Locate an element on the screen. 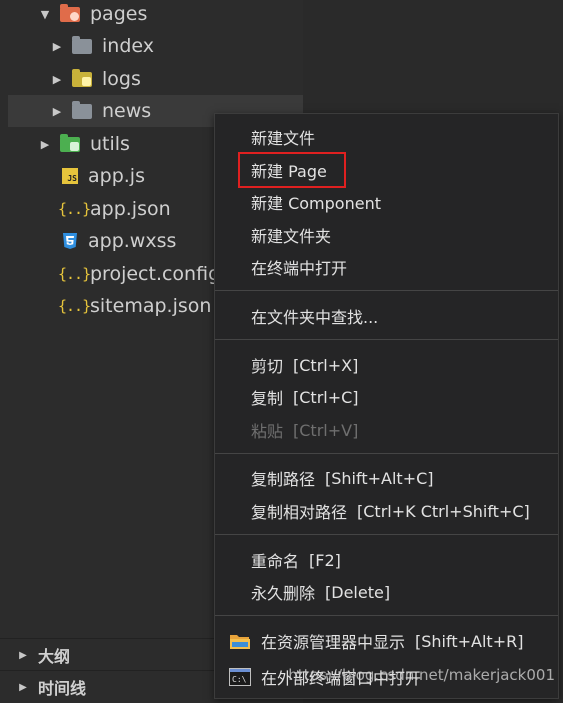  folder-logs-icon is located at coordinates (82, 77).